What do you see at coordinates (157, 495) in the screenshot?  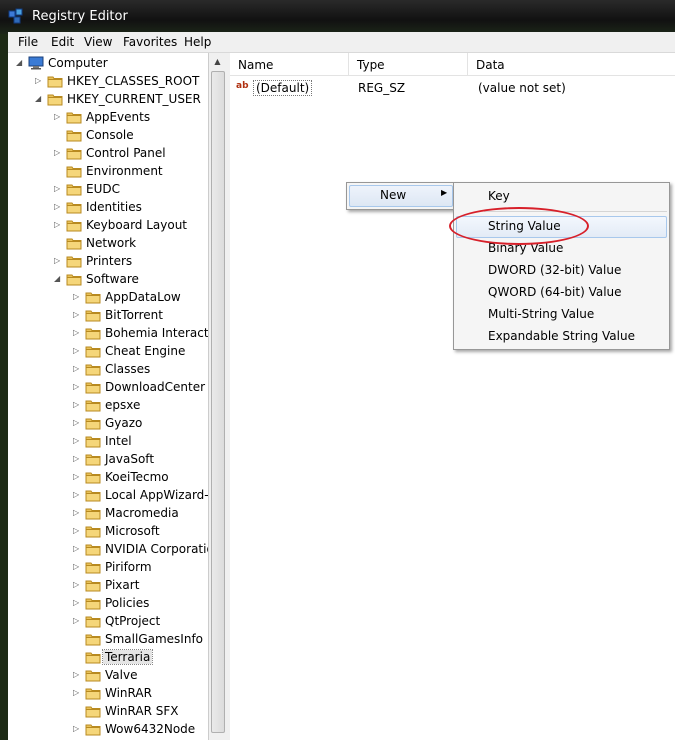 I see `tree-node-label: Local AppWizard-` at bounding box center [157, 495].